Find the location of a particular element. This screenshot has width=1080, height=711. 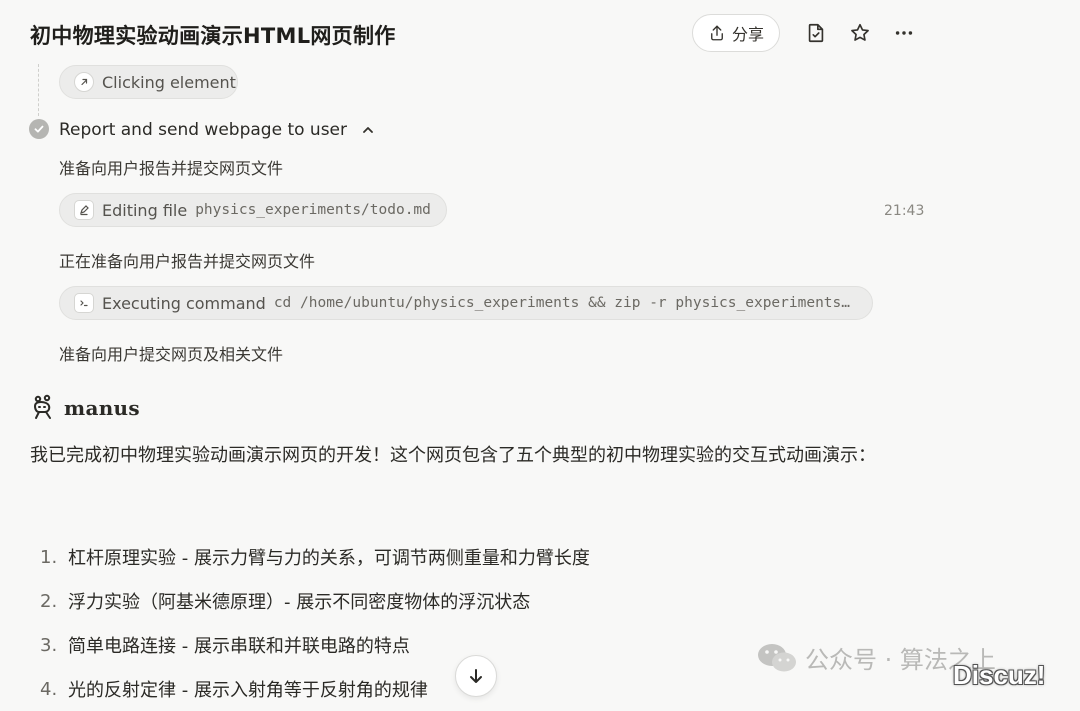

list-text: 光的反射定律 - 展示入射角等于反射角的规律 is located at coordinates (248, 690).